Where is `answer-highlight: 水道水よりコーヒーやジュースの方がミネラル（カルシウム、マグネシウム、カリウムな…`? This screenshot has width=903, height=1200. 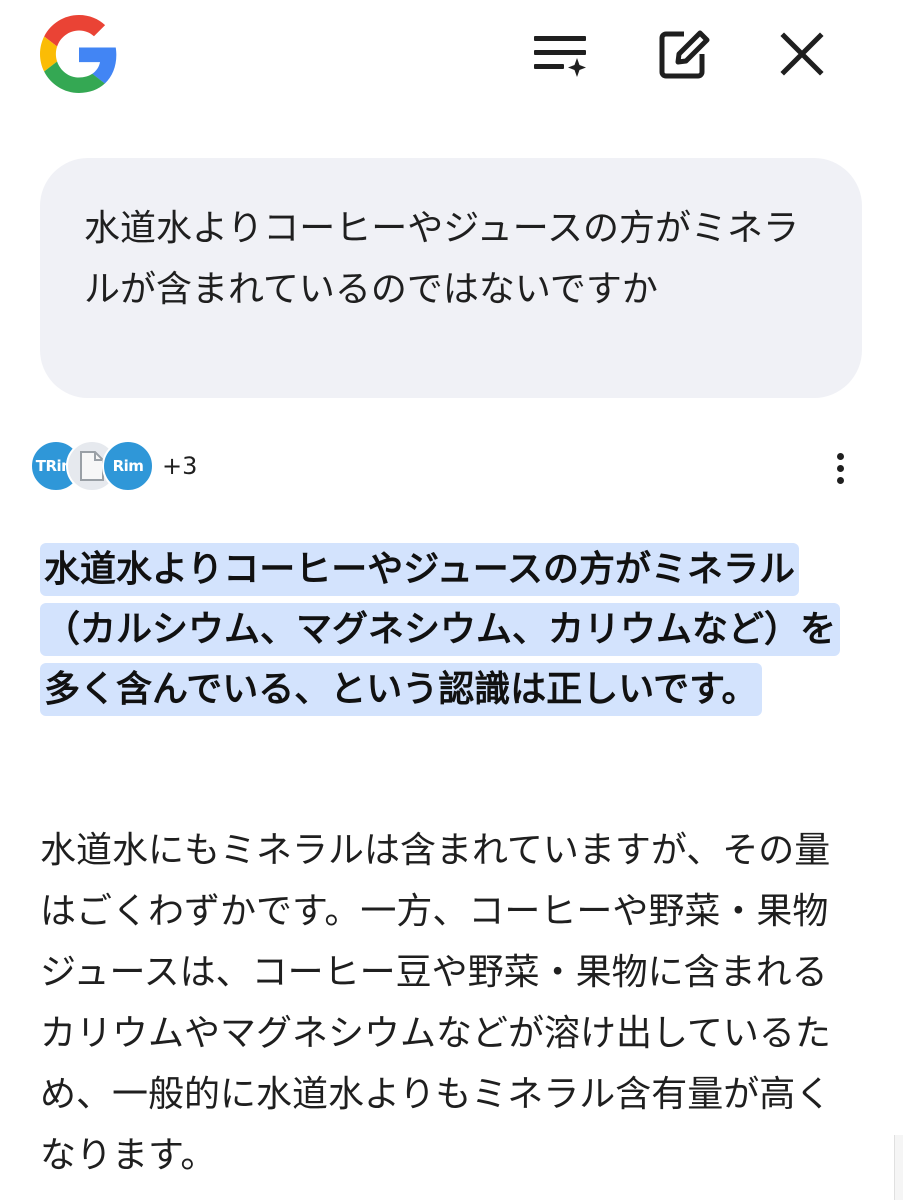
answer-highlight: 水道水よりコーヒーやジュースの方がミネラル（カルシウム、マグネシウム、カリウムな… is located at coordinates (447, 630).